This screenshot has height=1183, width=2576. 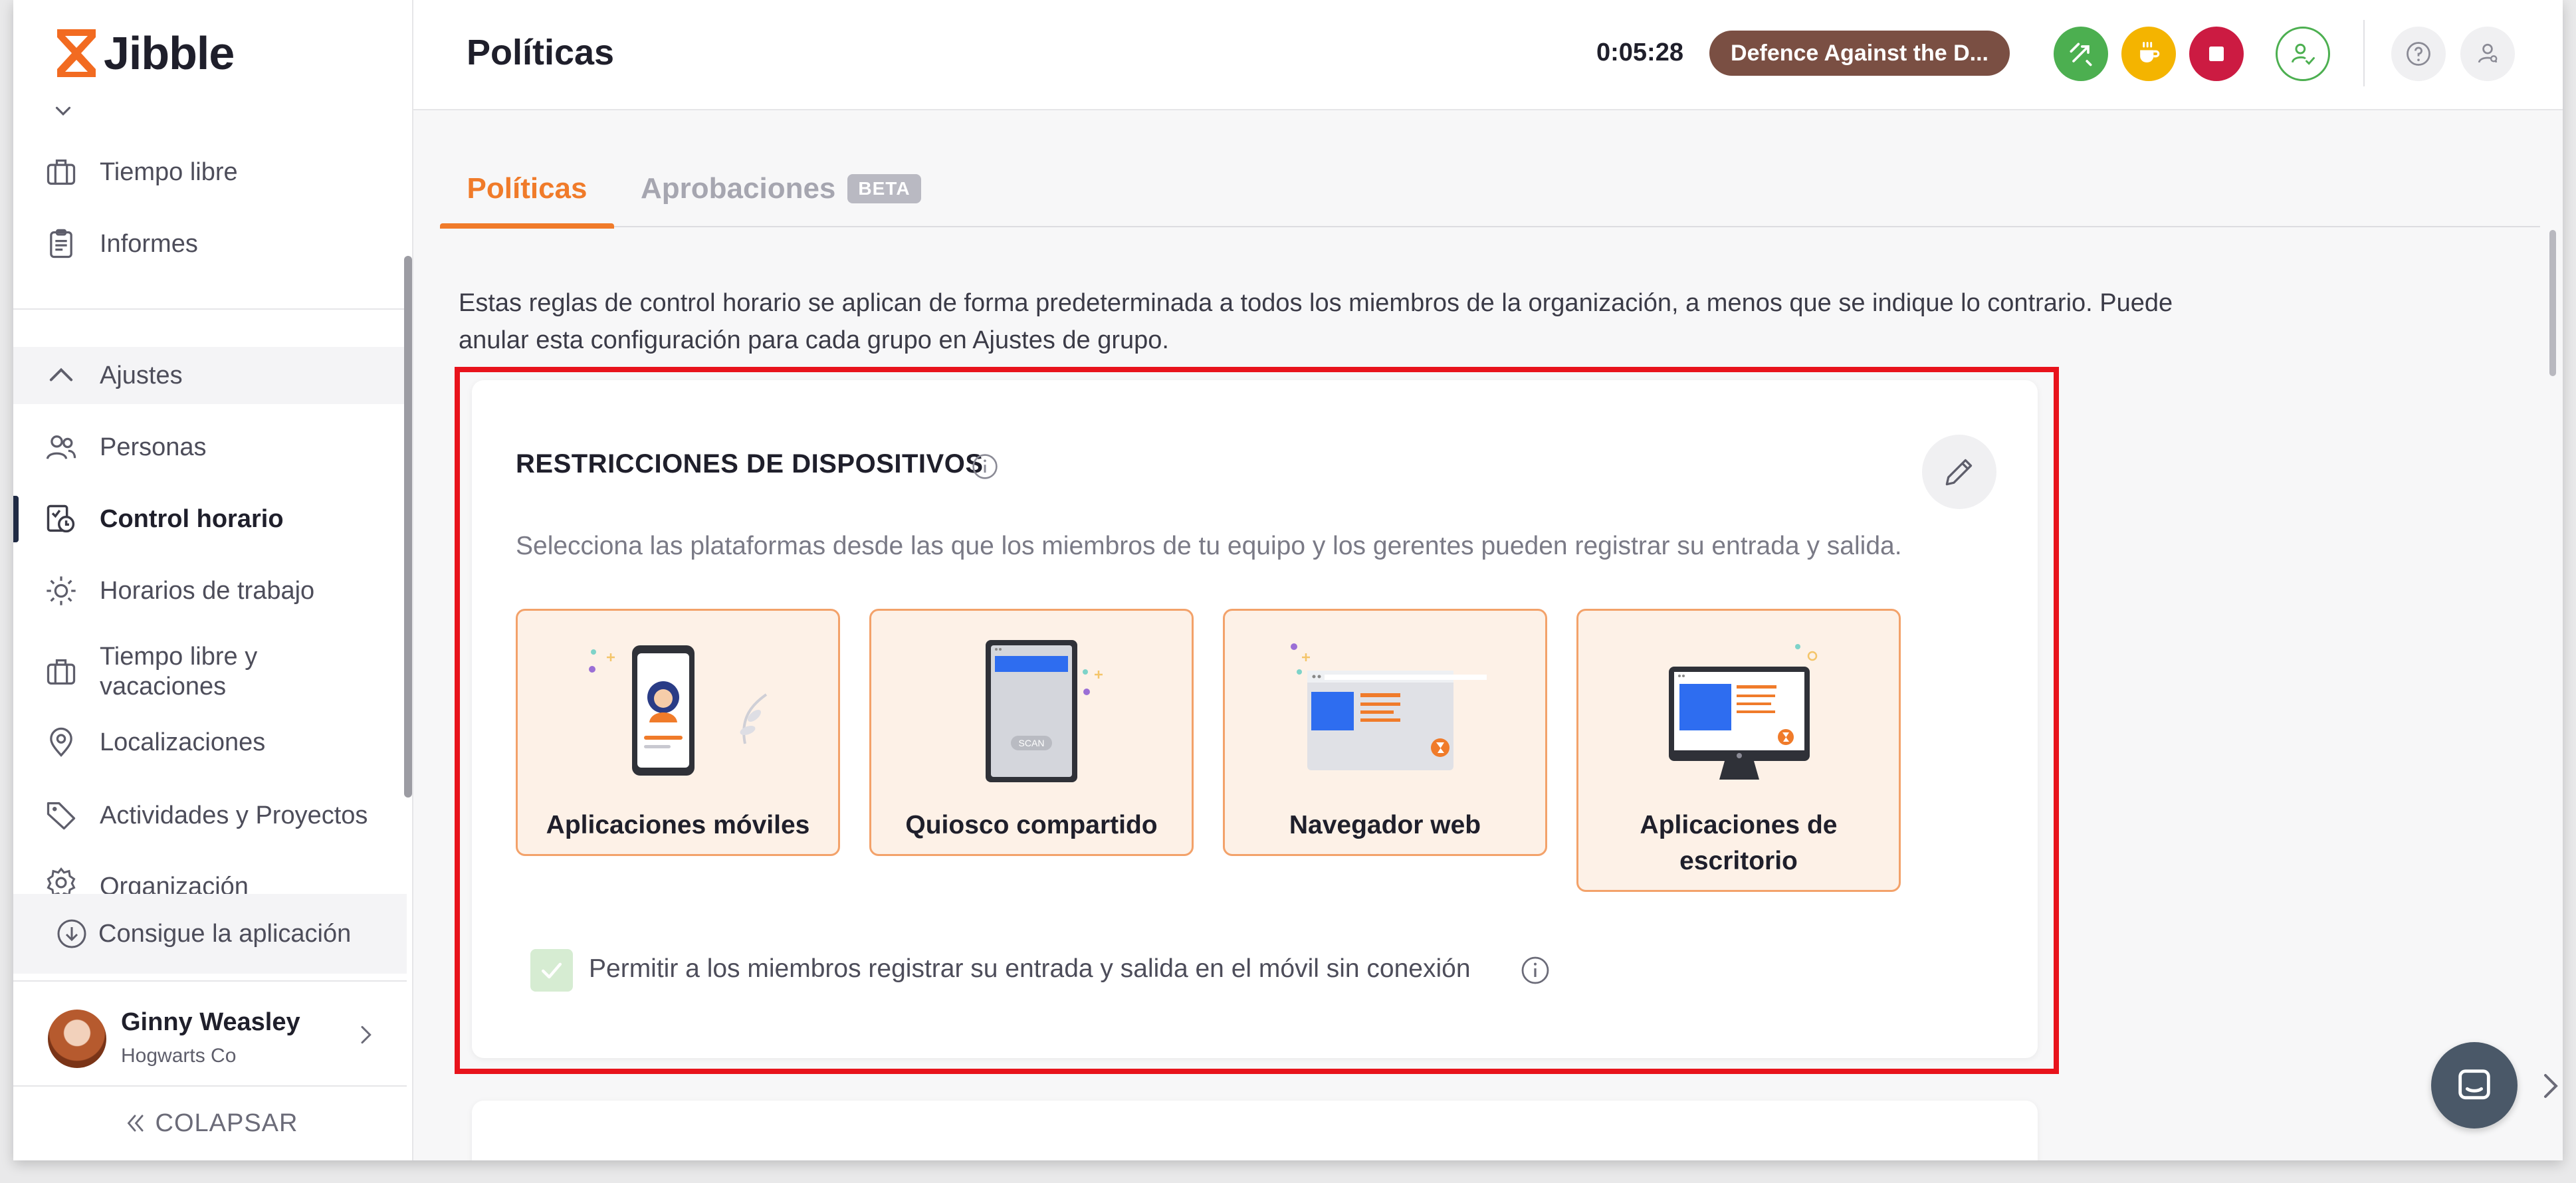 I want to click on sidebar-item-label: Tiempo libre y vacaciones, so click(x=179, y=671).